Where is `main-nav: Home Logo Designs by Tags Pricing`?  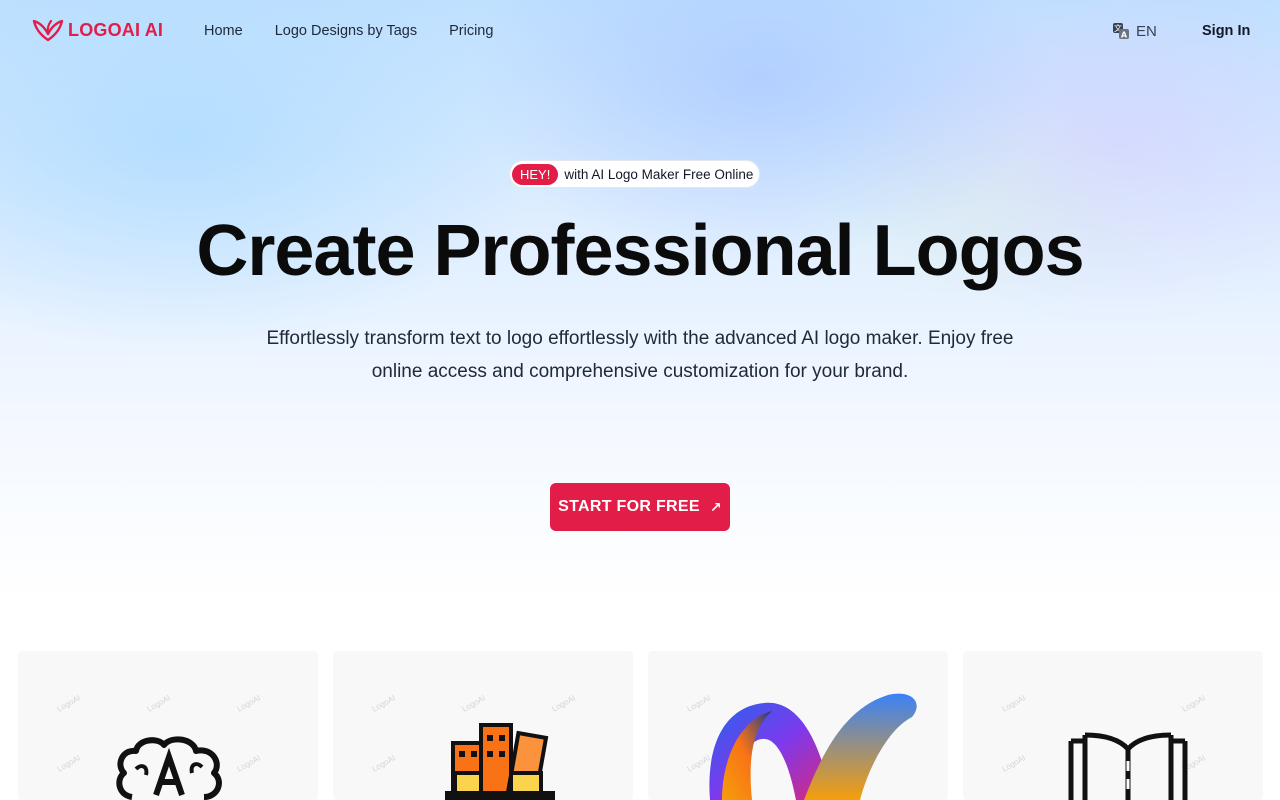
main-nav: Home Logo Designs by Tags Pricing is located at coordinates (348, 31).